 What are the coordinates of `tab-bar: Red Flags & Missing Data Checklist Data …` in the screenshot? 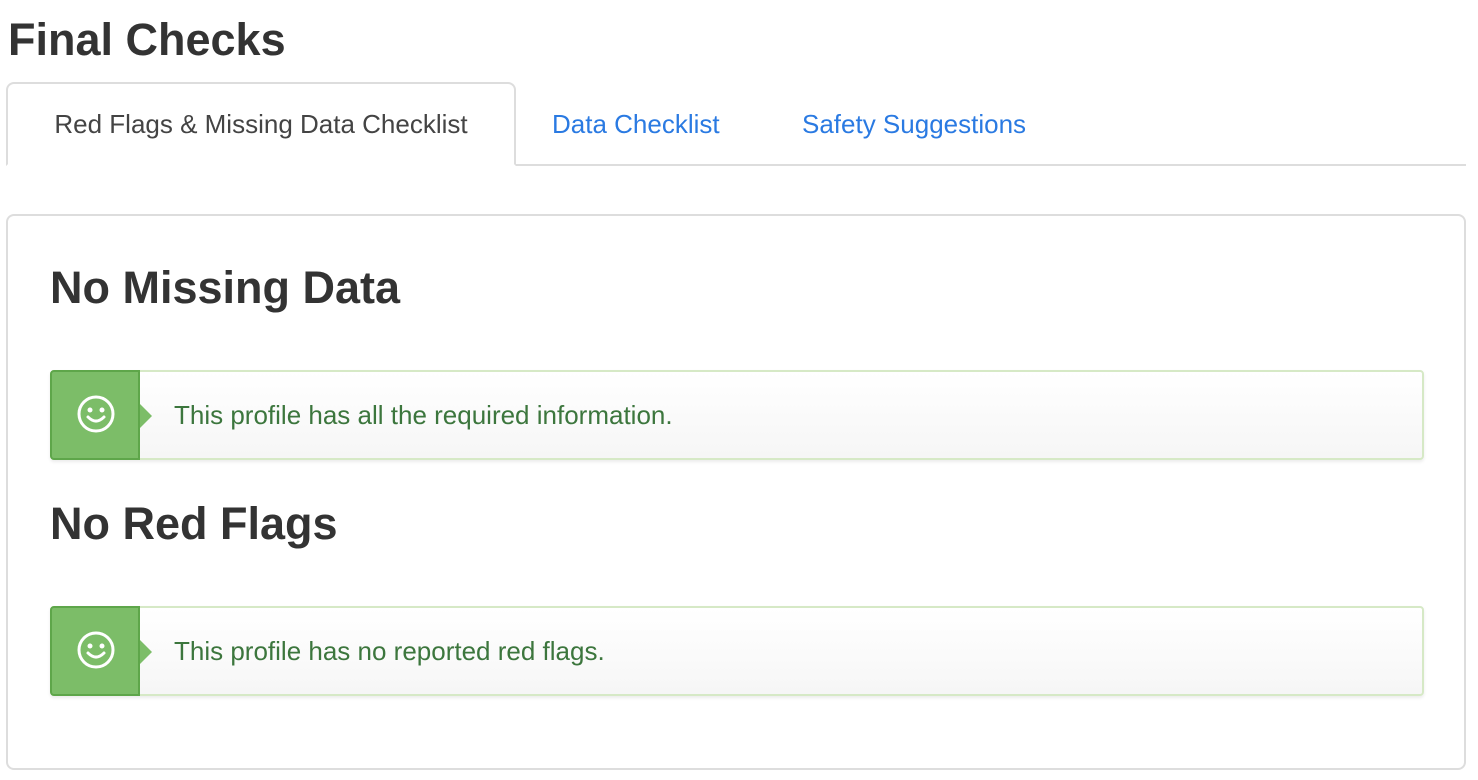 It's located at (736, 124).